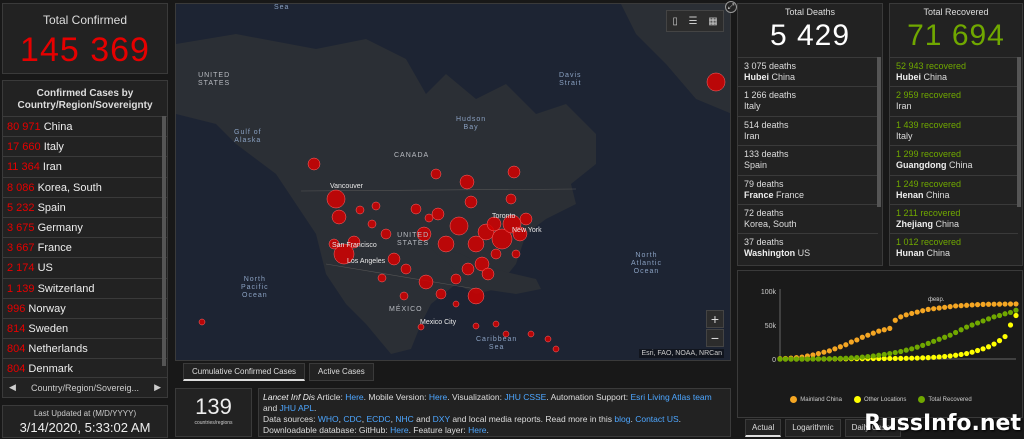 This screenshot has height=439, width=1024. Describe the element at coordinates (297, 408) in the screenshot. I see `link-jhu-apl: JHU APL` at that location.